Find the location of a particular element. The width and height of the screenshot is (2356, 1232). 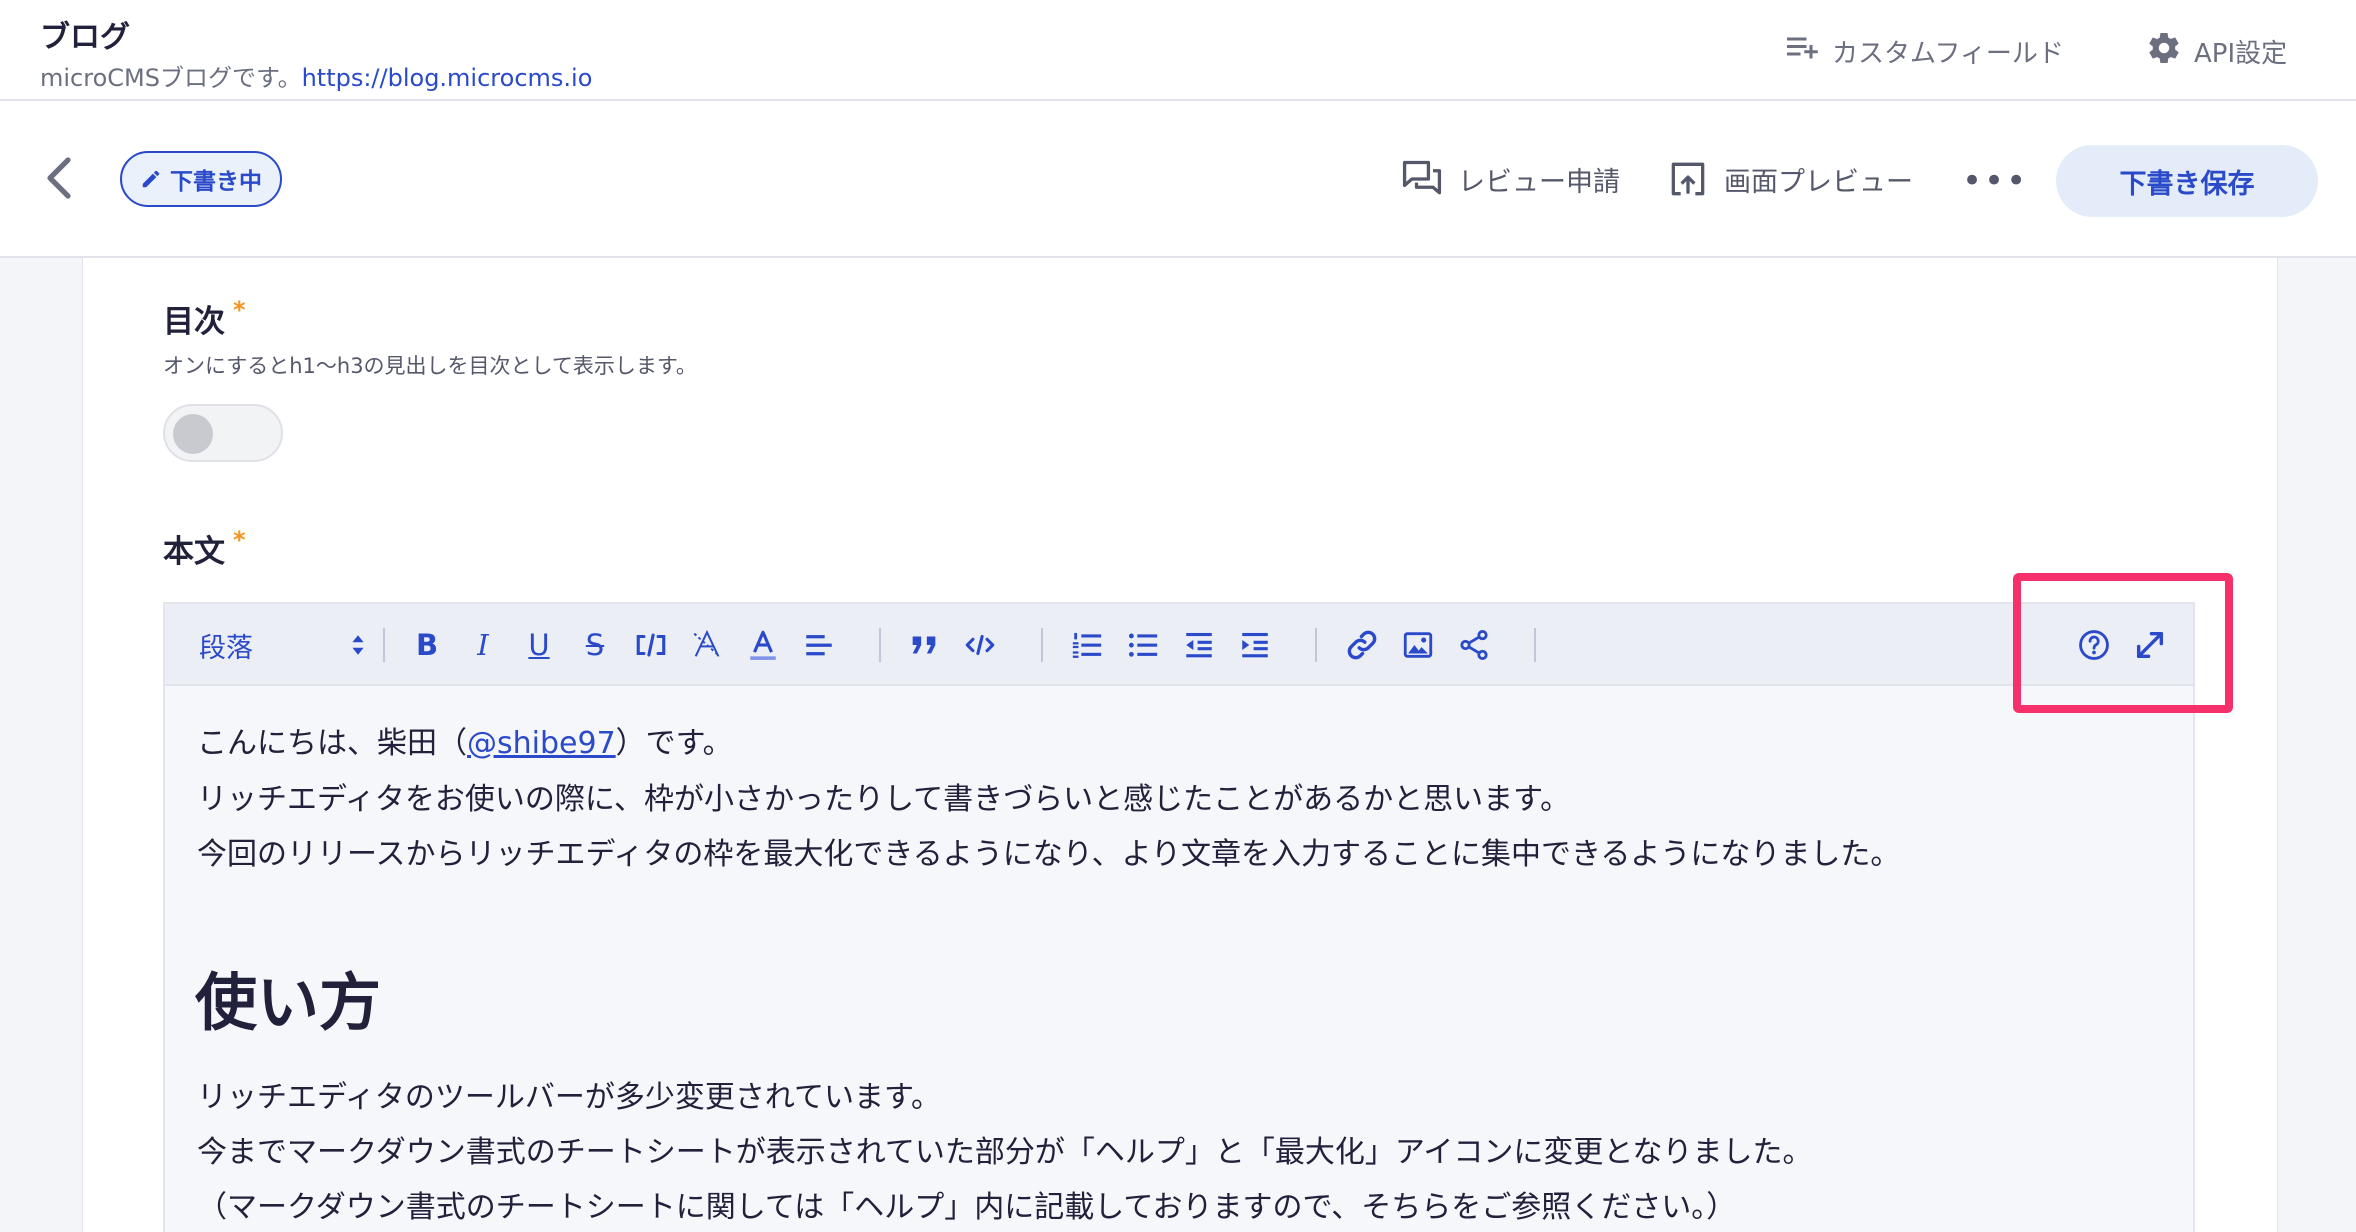

toggle-knob is located at coordinates (193, 434).